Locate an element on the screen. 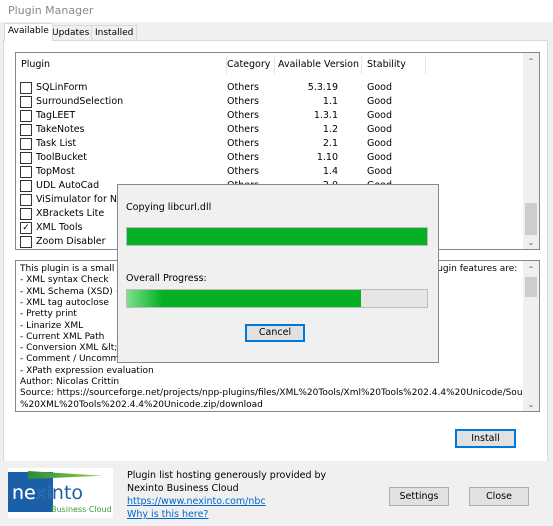  column-header-version: Available Version is located at coordinates (318, 65).